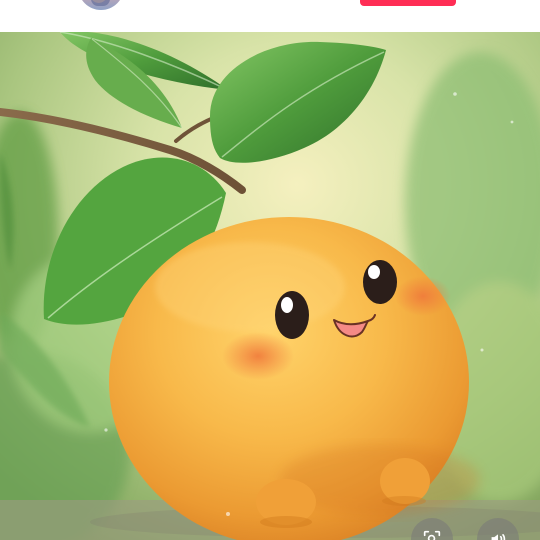 The width and height of the screenshot is (540, 540). I want to click on scan-image-icon, so click(432, 535).